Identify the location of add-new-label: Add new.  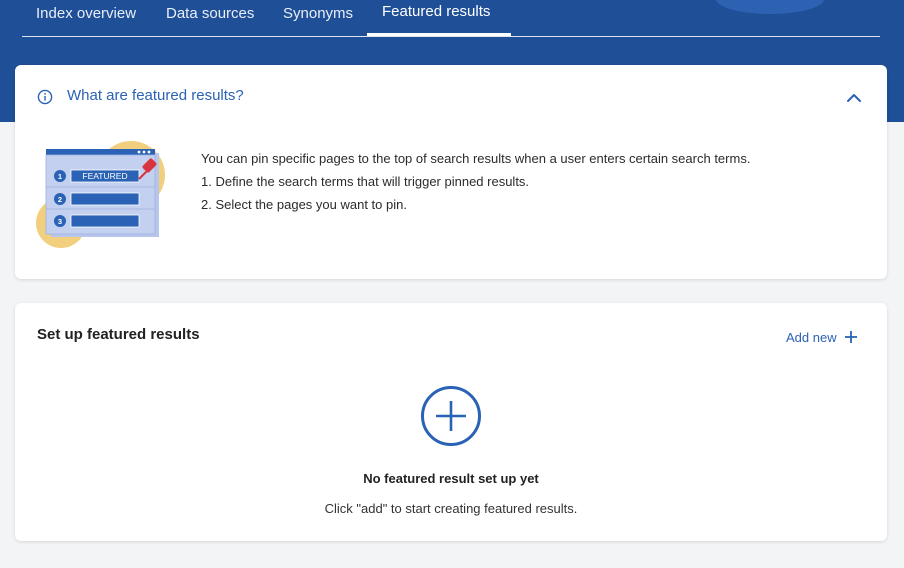
(811, 337).